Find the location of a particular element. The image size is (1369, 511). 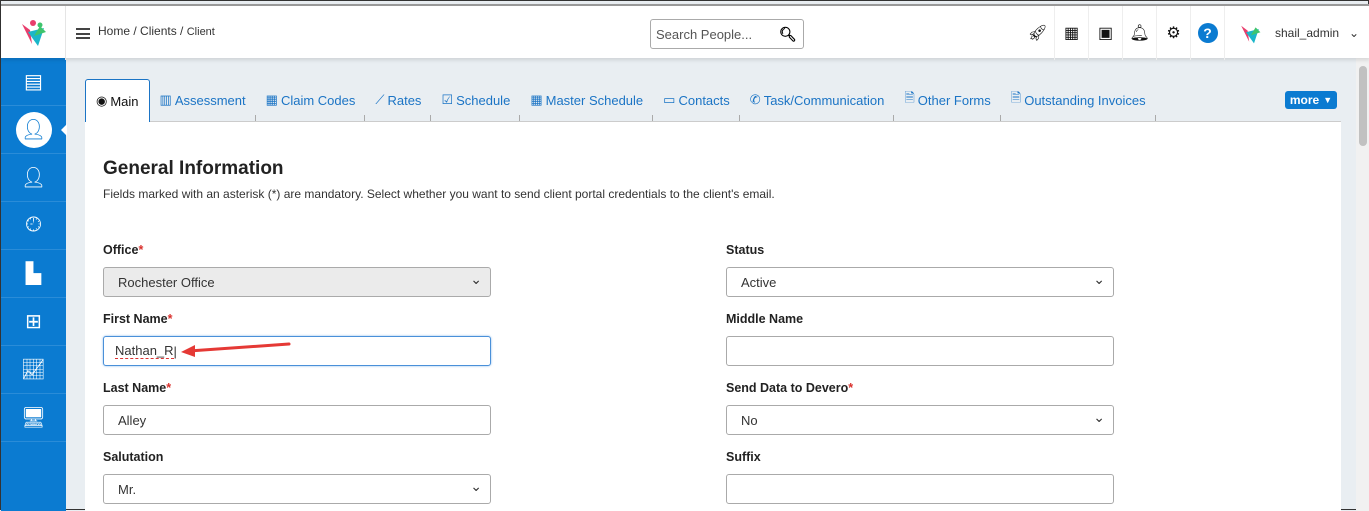

sidebar-item-time: 🕘︎ is located at coordinates (33, 226).